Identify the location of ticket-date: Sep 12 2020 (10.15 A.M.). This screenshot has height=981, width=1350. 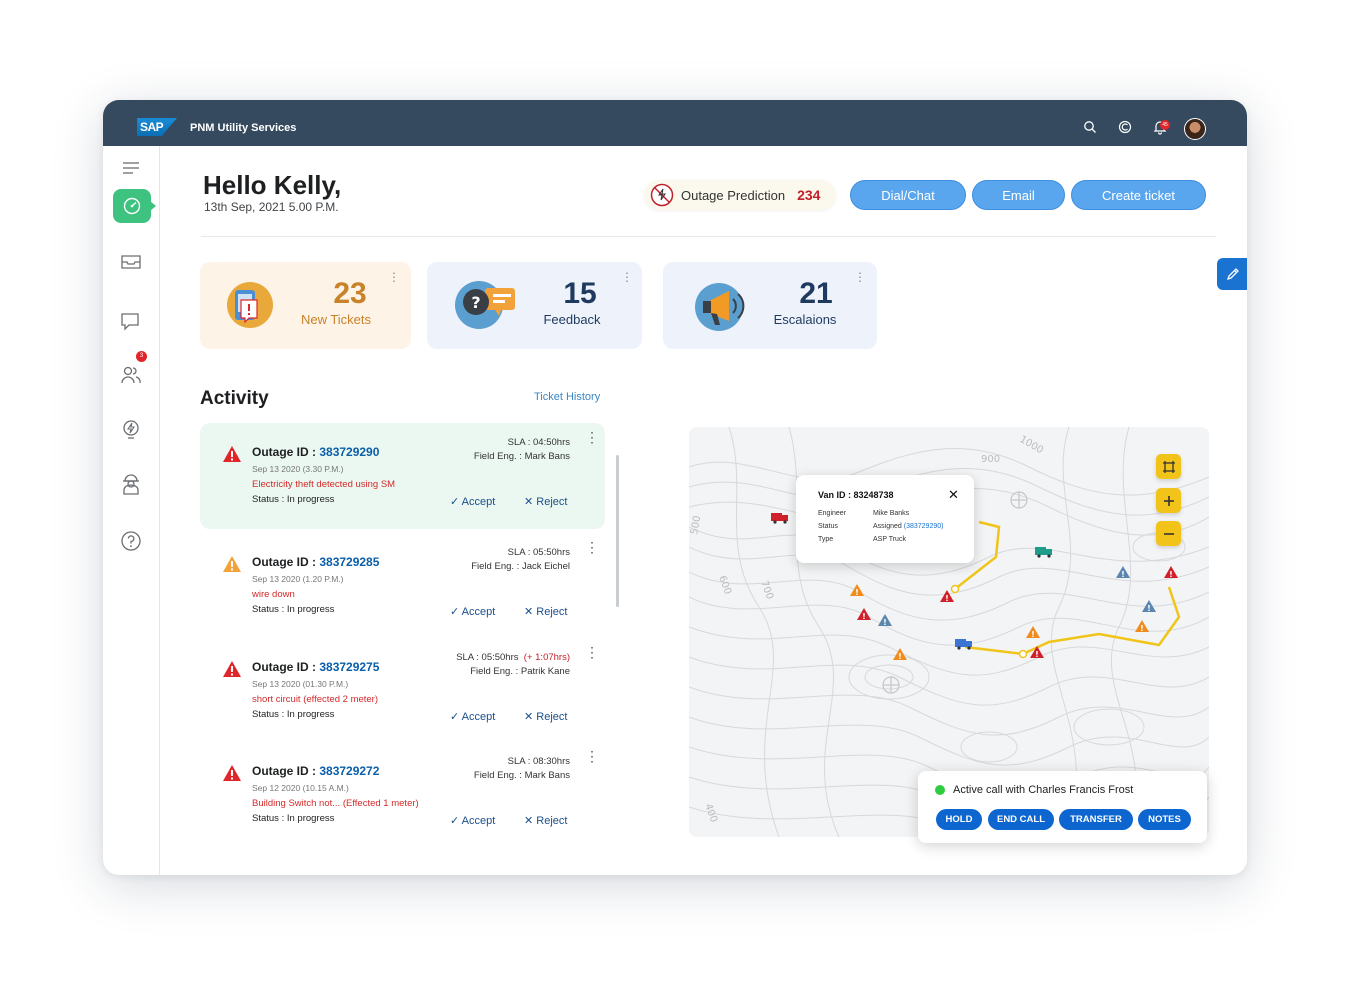
(300, 788).